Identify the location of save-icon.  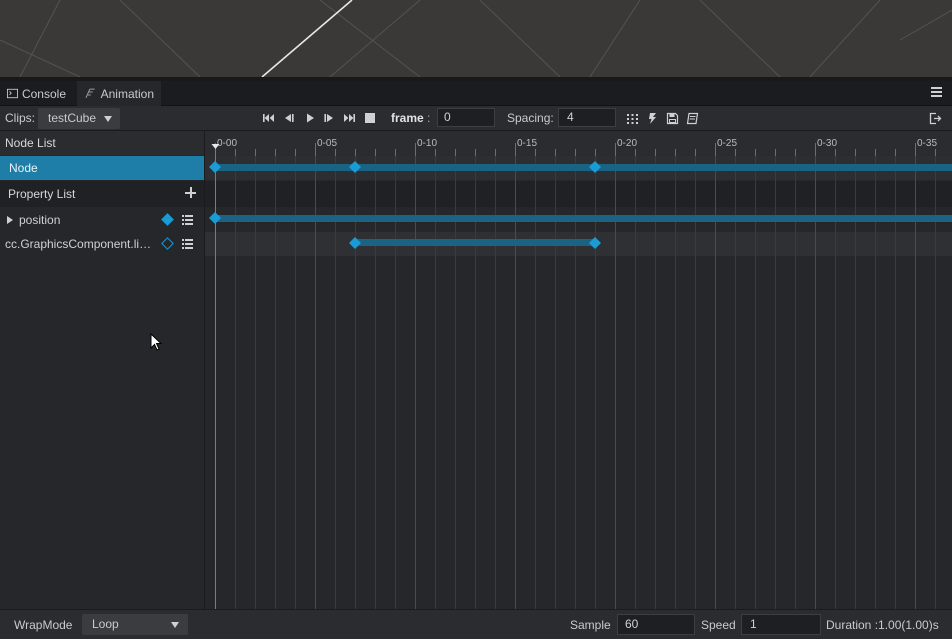
(672, 118).